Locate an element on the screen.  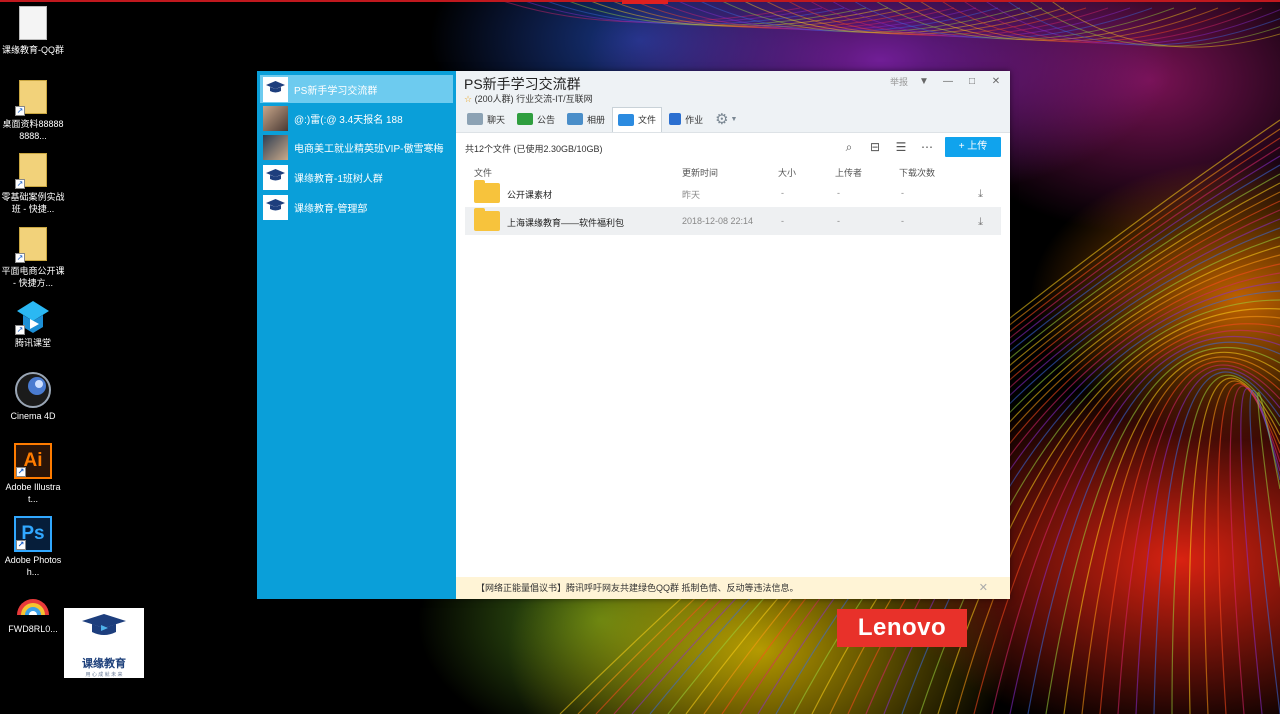
maximize-button: □ is located at coordinates (972, 81).